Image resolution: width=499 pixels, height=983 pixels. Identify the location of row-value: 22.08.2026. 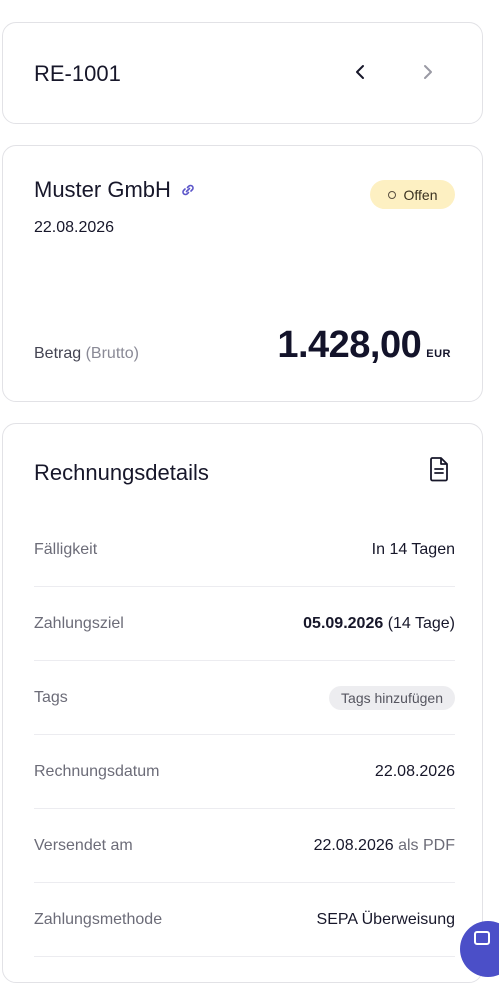
(414, 771).